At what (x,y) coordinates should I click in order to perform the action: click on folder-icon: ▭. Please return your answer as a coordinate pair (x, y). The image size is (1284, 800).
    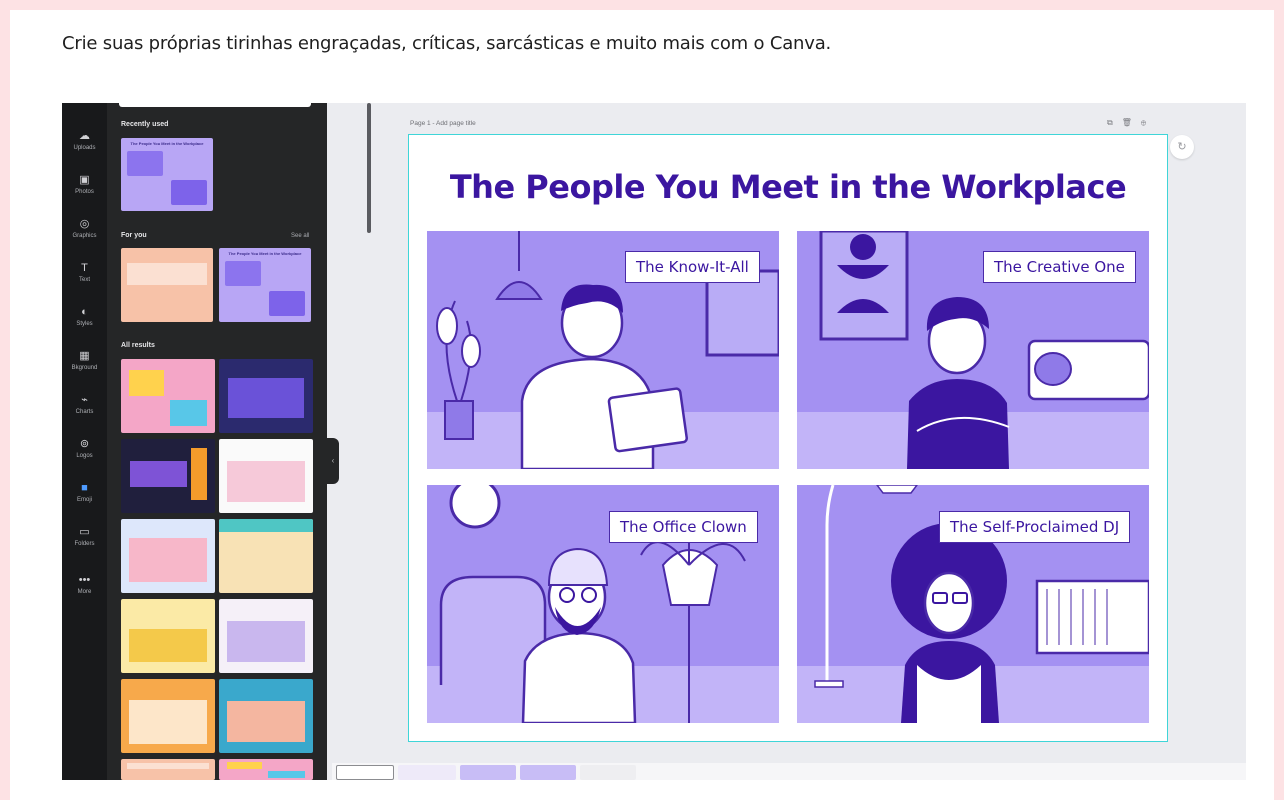
    Looking at the image, I should click on (84, 532).